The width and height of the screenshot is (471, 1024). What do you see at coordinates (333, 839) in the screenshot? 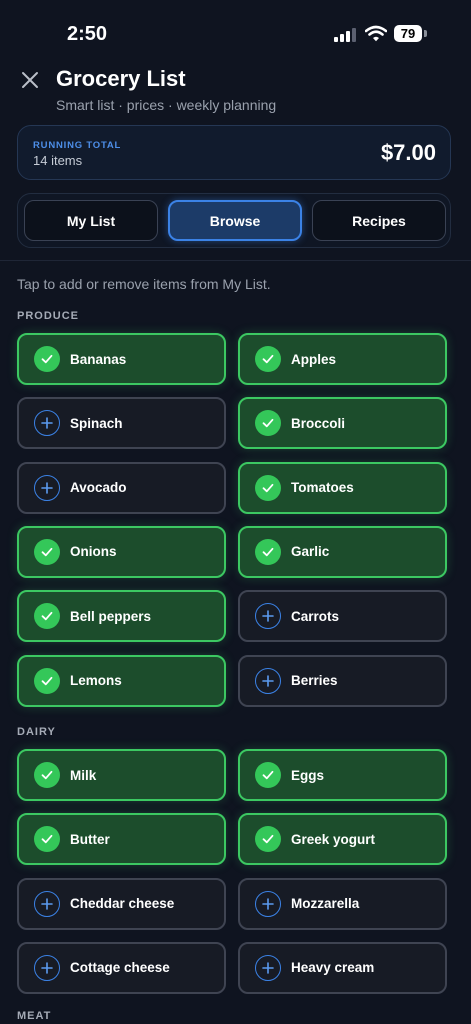
I see `grocery-item-label: Greek yogurt` at bounding box center [333, 839].